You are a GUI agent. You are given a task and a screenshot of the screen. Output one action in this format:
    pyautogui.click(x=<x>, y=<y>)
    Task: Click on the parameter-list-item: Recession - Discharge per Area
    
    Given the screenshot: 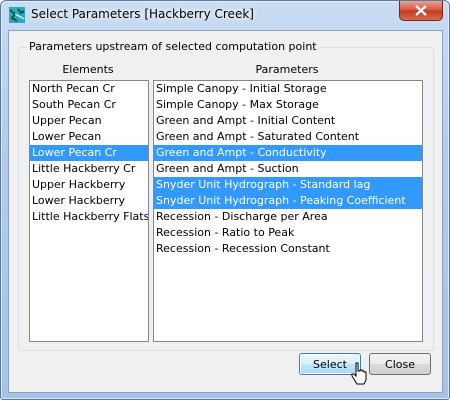 What is the action you would take?
    pyautogui.click(x=288, y=217)
    